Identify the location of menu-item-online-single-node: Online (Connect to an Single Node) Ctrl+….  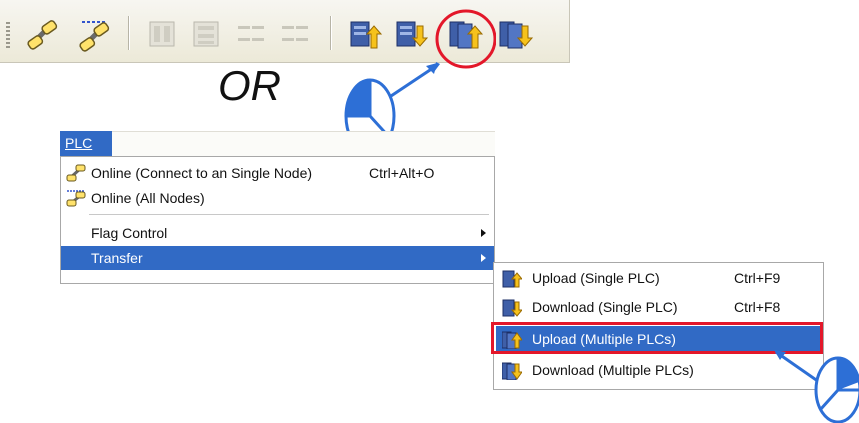
(277, 173).